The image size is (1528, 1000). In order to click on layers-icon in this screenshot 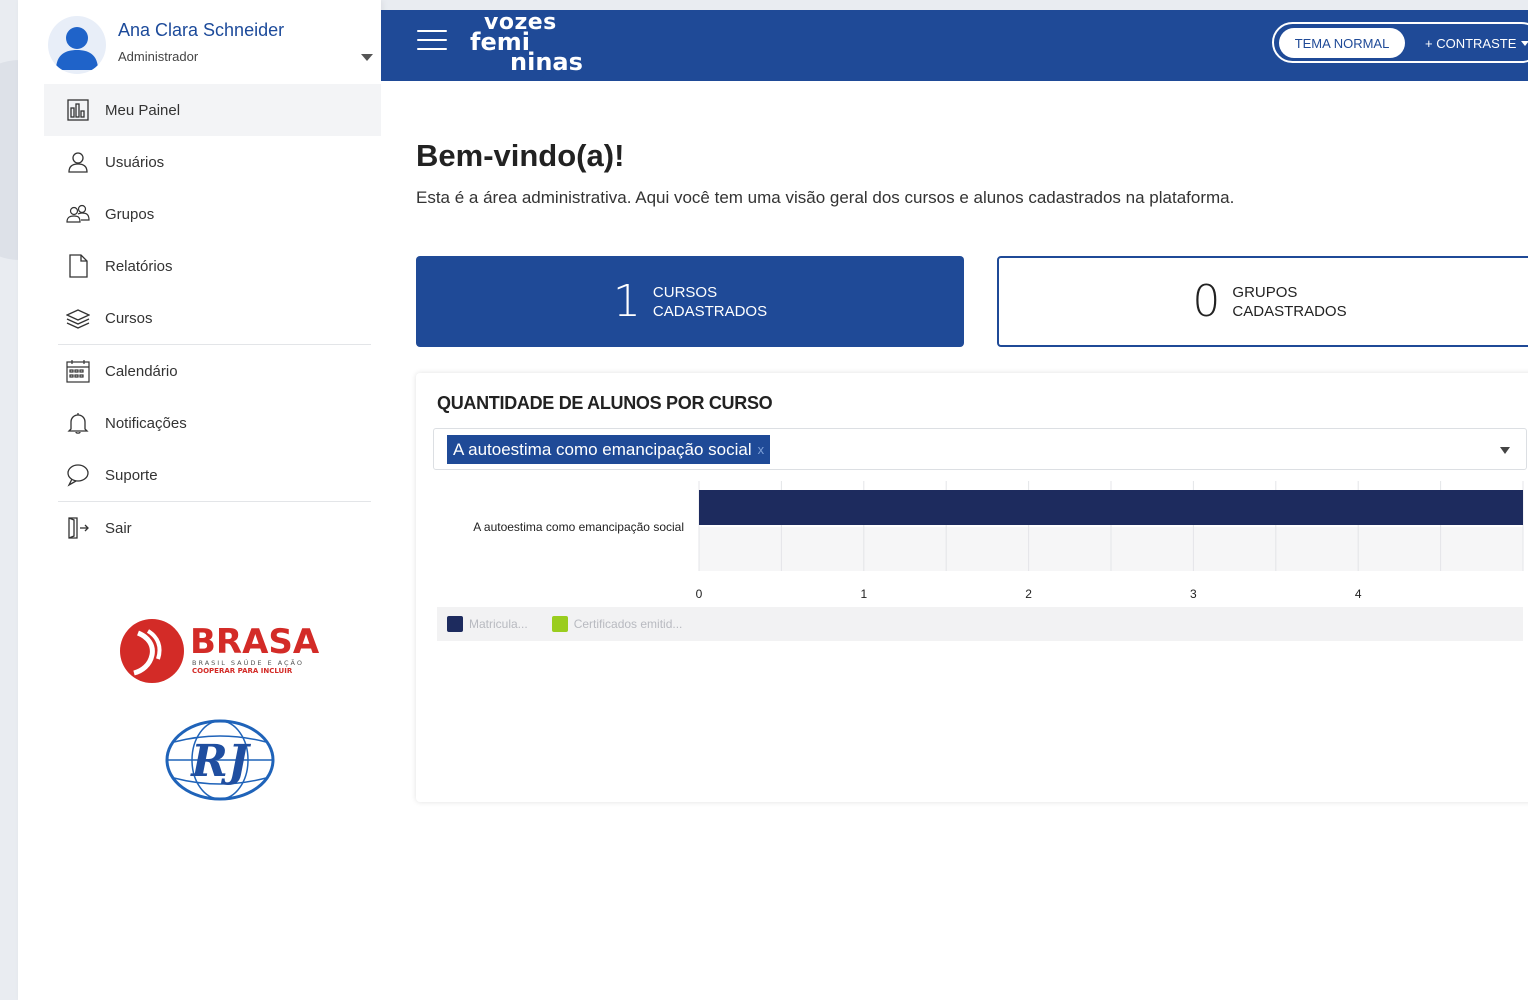, I will do `click(78, 318)`.